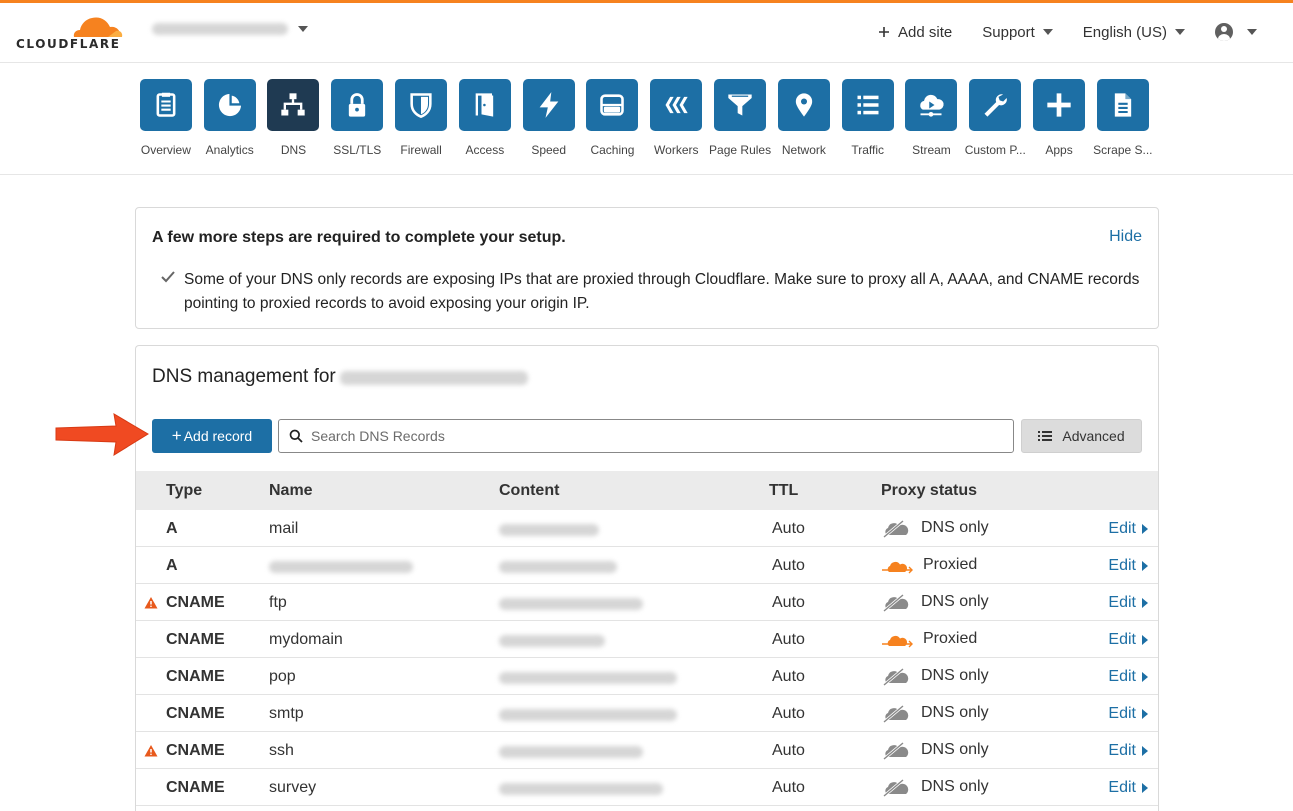 The image size is (1293, 811). I want to click on column-name: Name, so click(291, 490).